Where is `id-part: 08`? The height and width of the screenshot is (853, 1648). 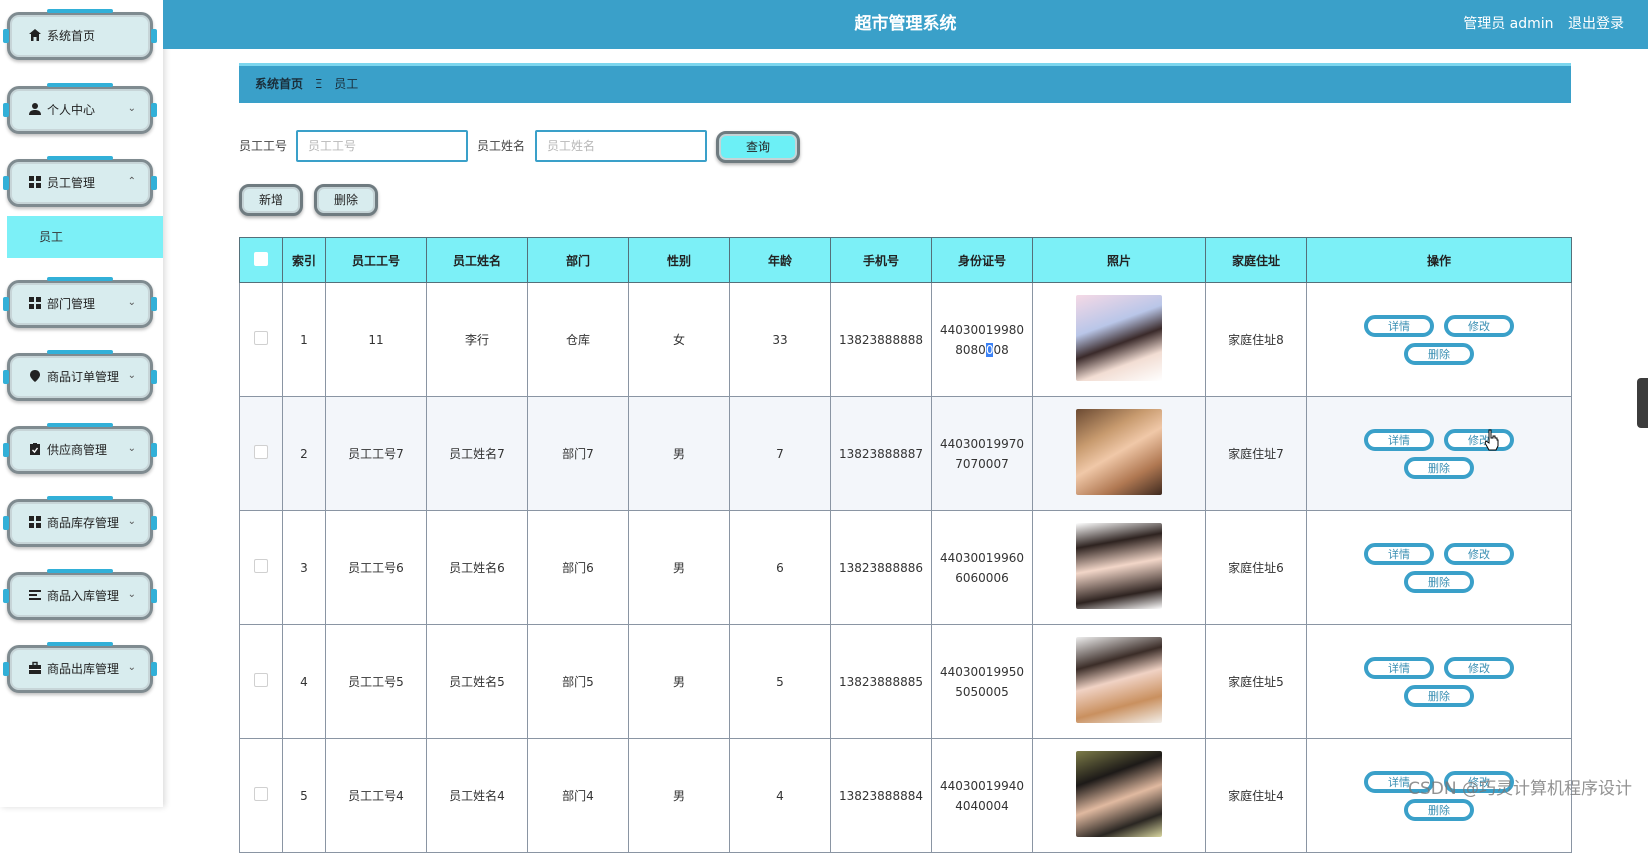
id-part: 08 is located at coordinates (1001, 349).